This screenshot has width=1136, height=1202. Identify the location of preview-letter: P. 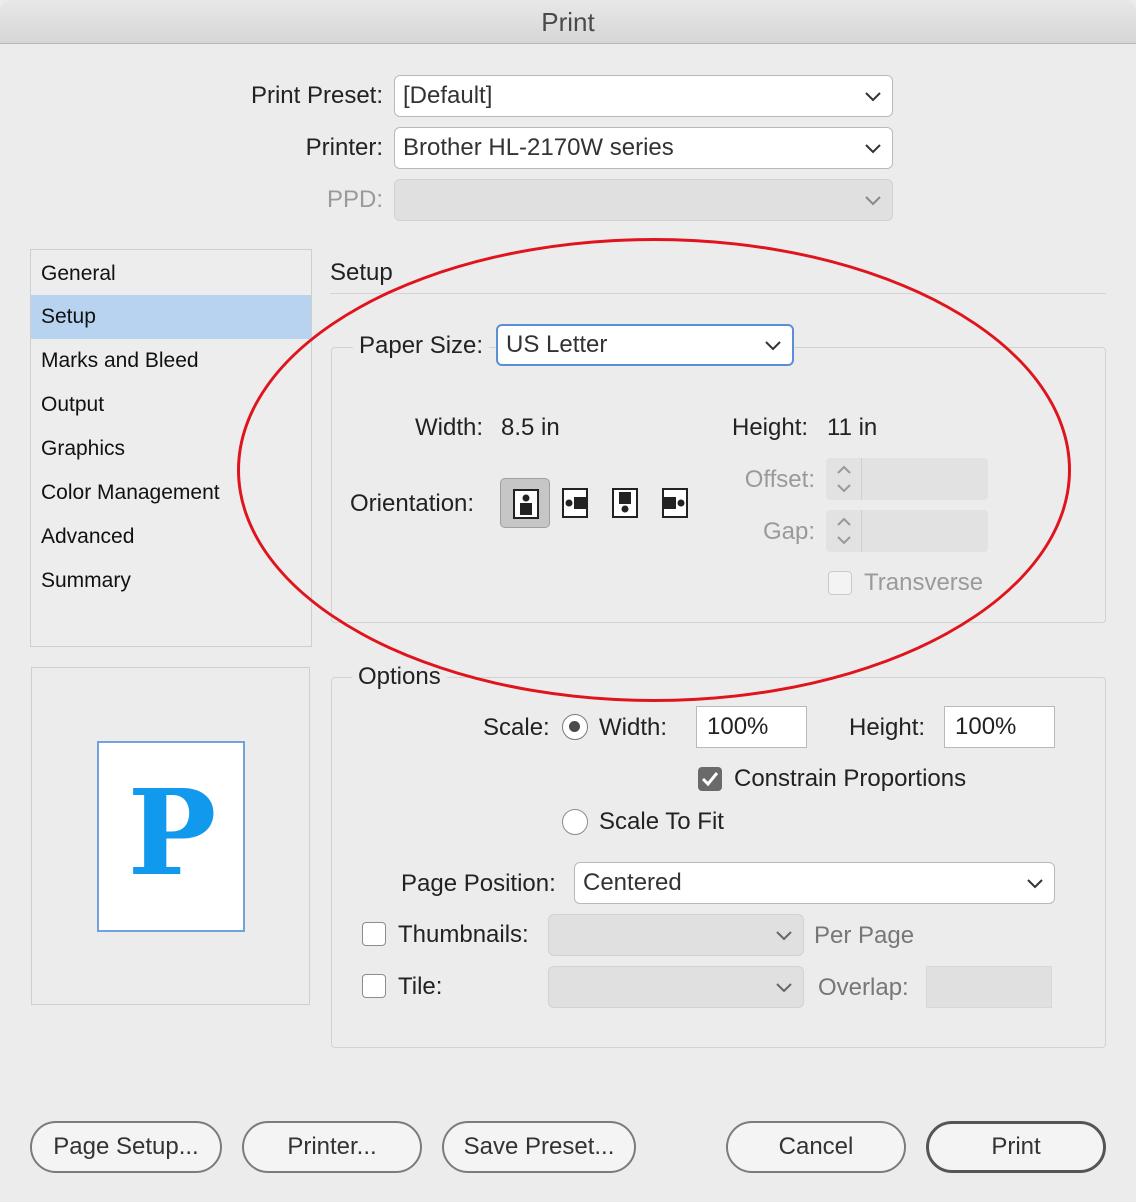
(172, 832).